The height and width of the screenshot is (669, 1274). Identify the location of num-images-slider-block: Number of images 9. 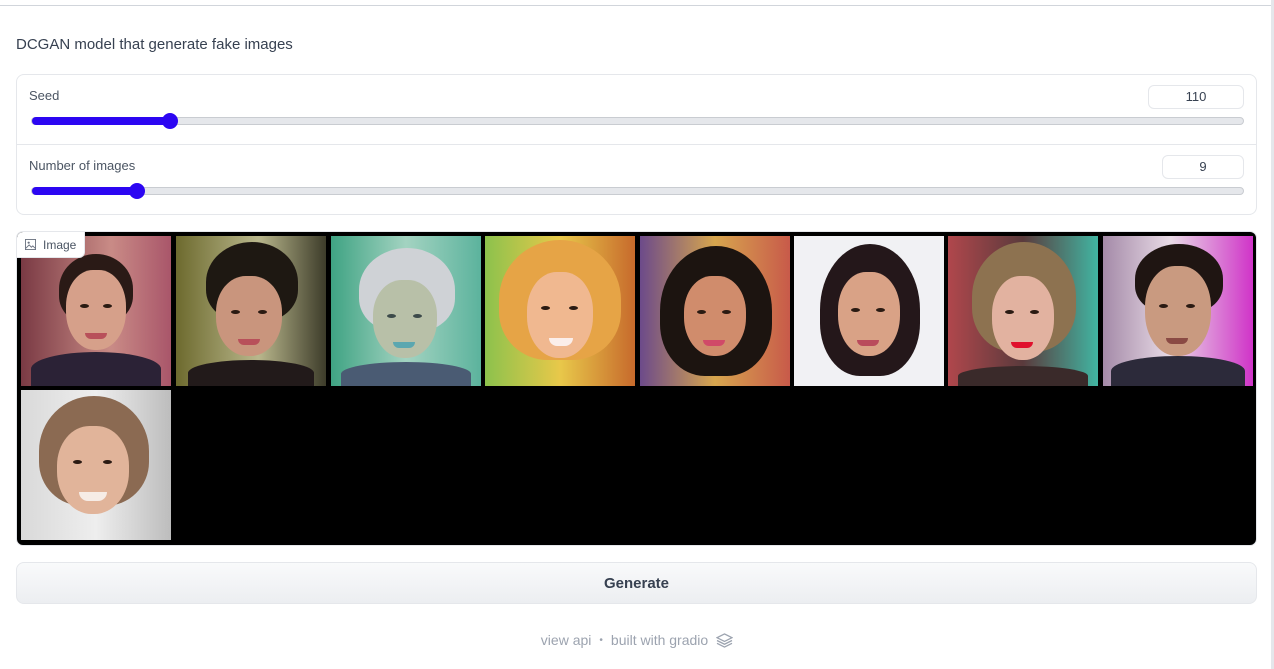
(636, 180).